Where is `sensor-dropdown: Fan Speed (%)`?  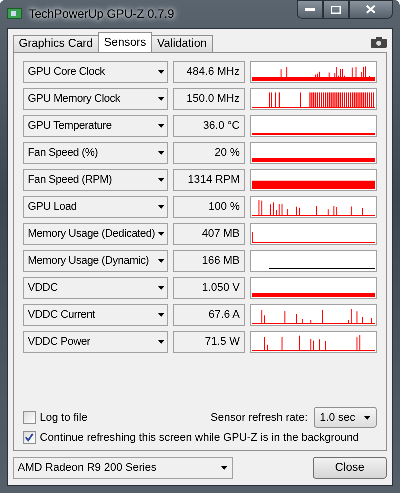 sensor-dropdown: Fan Speed (%) is located at coordinates (95, 153).